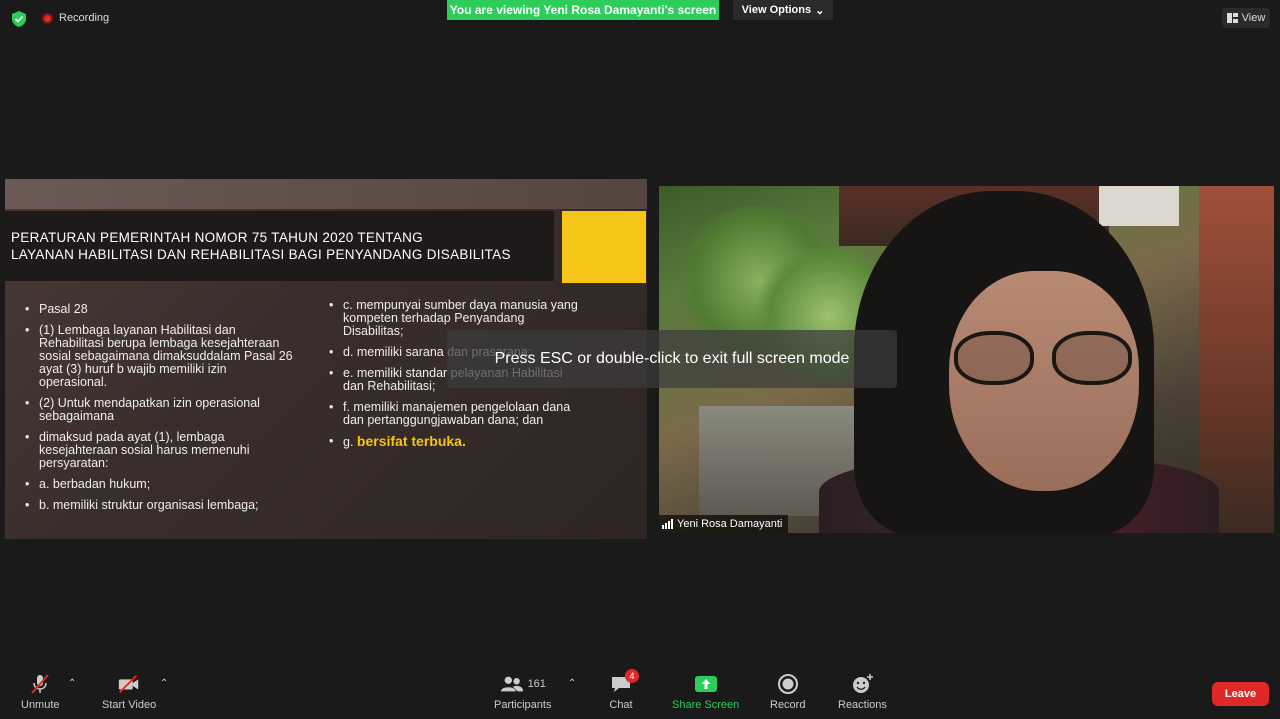 The width and height of the screenshot is (1280, 719). I want to click on leave-label: Leave, so click(1240, 694).